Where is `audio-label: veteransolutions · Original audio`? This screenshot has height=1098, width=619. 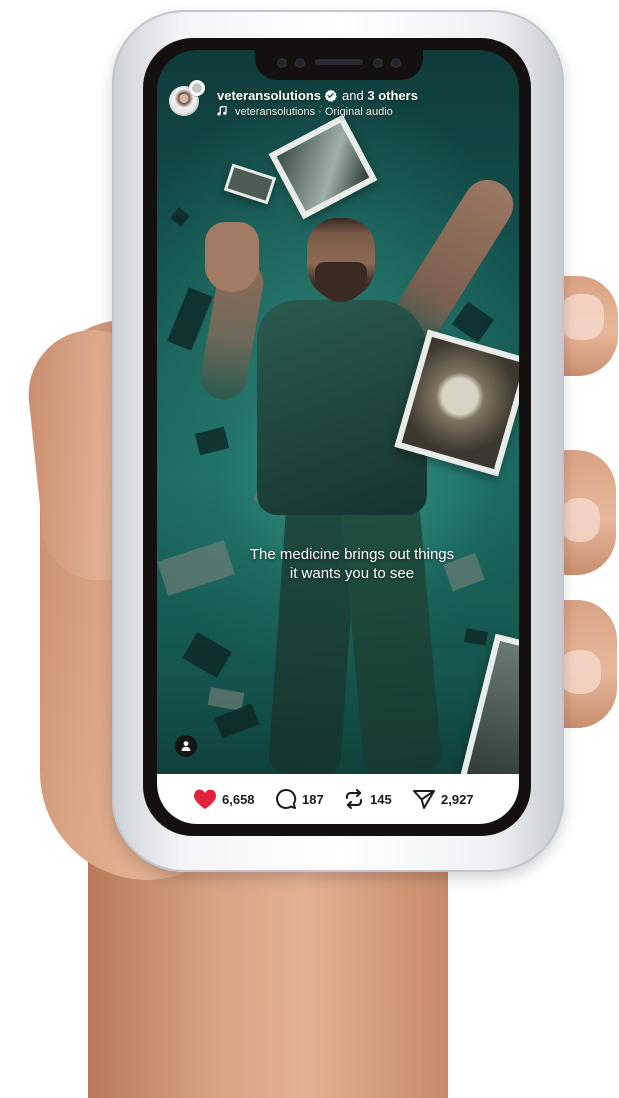
audio-label: veteransolutions · Original audio is located at coordinates (314, 112).